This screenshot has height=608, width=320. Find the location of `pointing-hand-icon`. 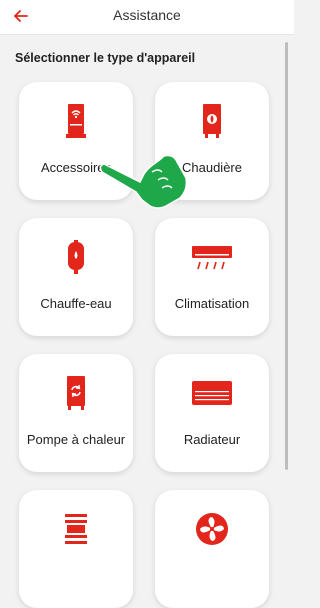

pointing-hand-icon is located at coordinates (144, 181).